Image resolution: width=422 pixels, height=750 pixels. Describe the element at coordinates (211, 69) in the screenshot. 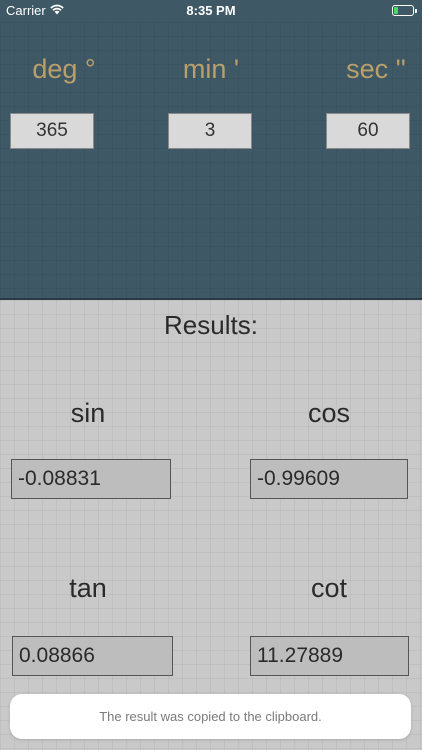

I see `min-label: min '` at that location.